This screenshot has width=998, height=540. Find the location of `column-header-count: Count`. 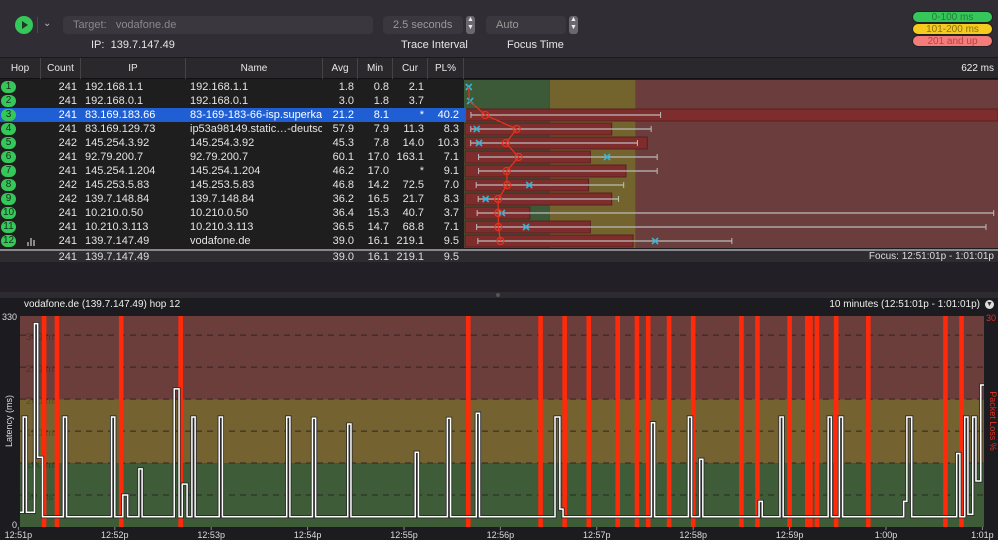

column-header-count: Count is located at coordinates (61, 68).